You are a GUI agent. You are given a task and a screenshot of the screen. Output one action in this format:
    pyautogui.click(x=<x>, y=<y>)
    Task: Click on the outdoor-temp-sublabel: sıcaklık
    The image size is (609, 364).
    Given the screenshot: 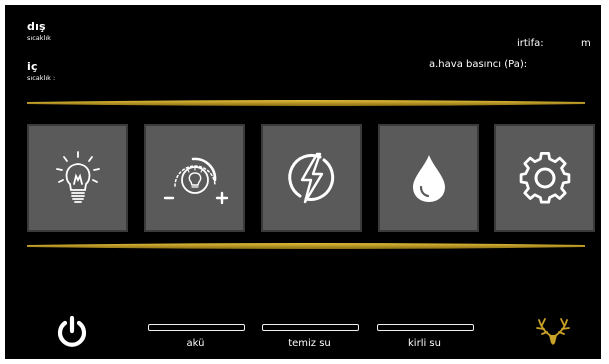 What is the action you would take?
    pyautogui.click(x=39, y=38)
    